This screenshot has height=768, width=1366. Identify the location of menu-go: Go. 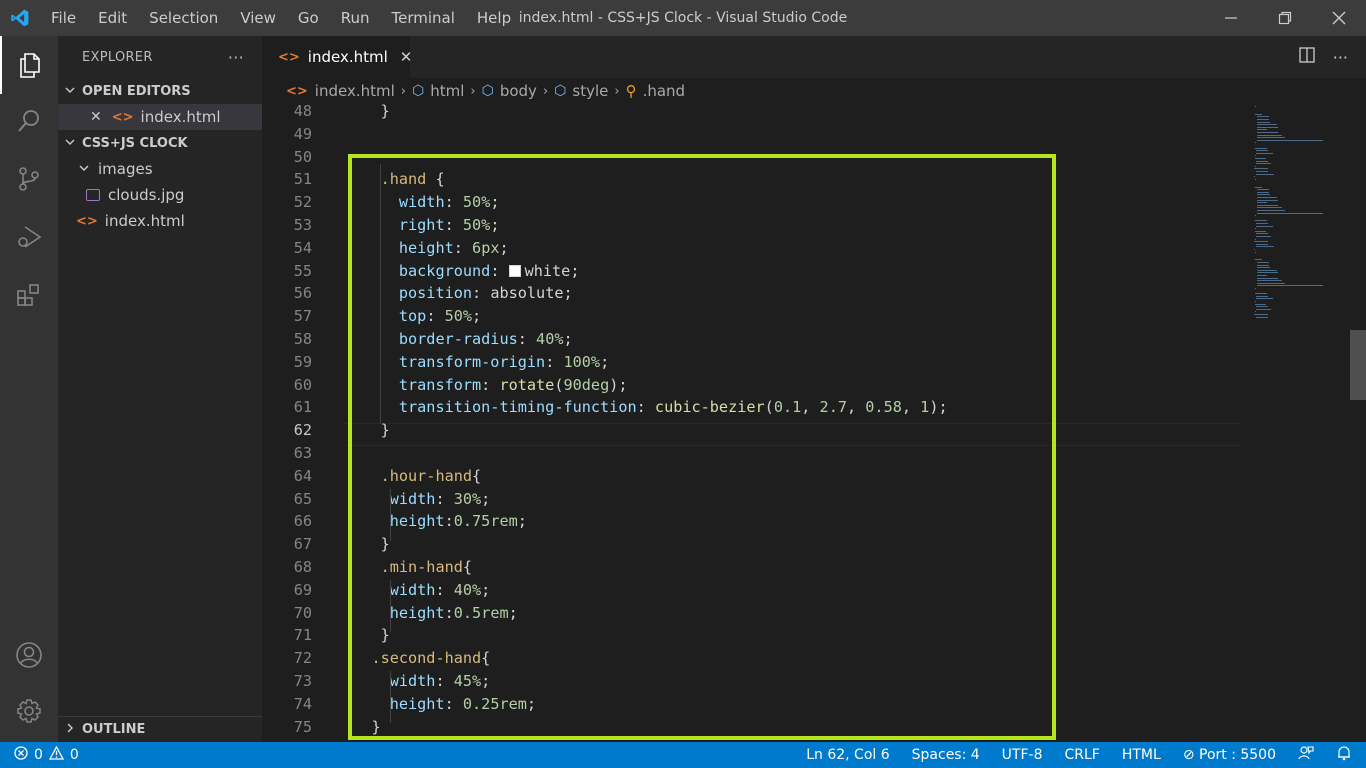
(308, 18).